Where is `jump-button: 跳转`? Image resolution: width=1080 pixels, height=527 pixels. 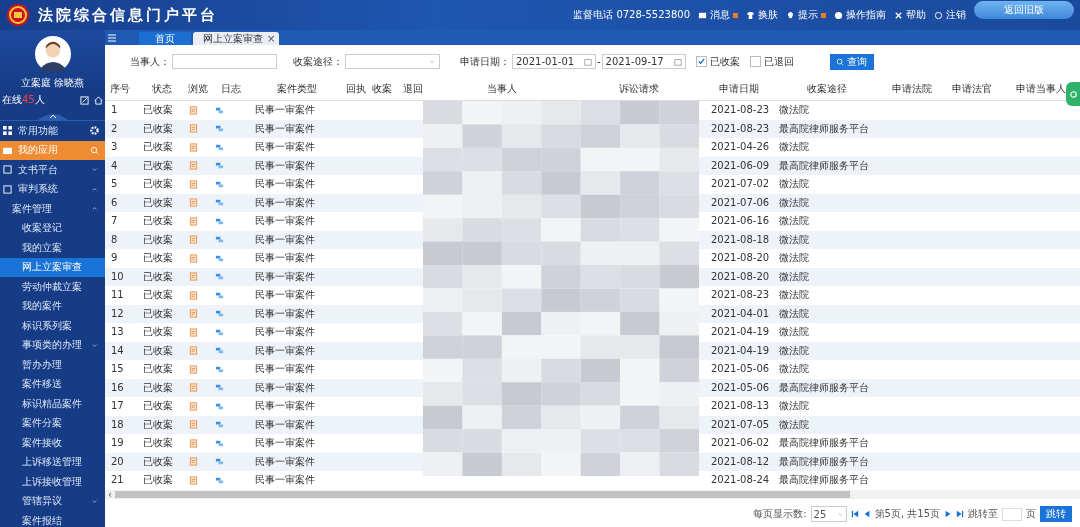 jump-button: 跳转 is located at coordinates (1056, 514).